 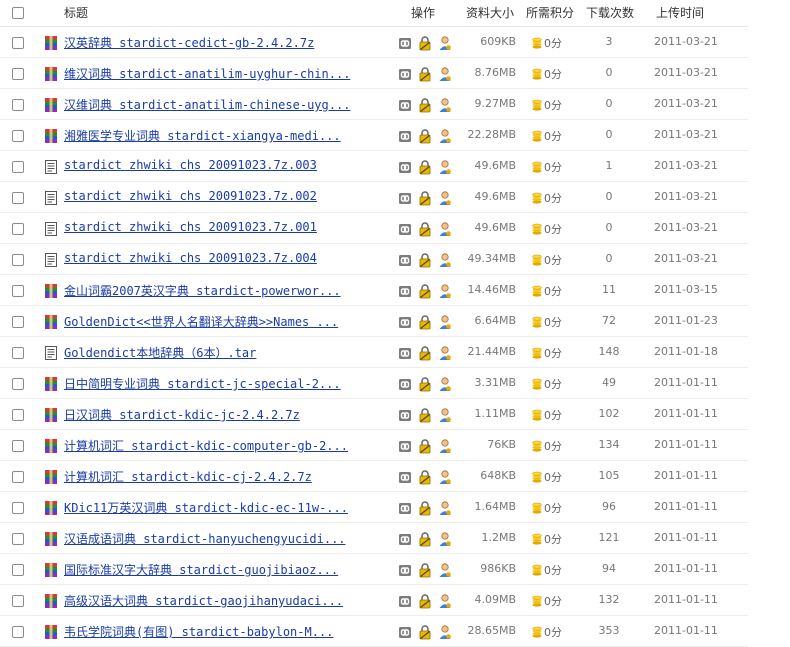 What do you see at coordinates (18, 13) in the screenshot?
I see `select-all-checkbox` at bounding box center [18, 13].